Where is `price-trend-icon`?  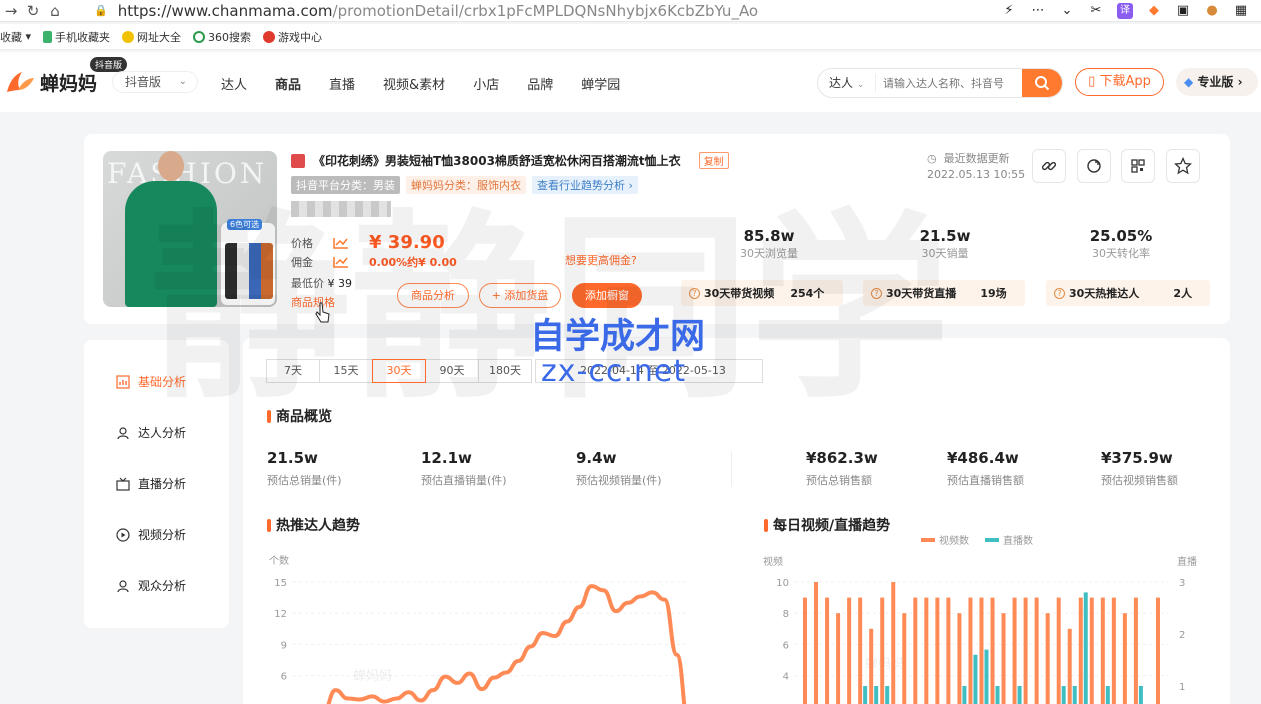
price-trend-icon is located at coordinates (341, 243).